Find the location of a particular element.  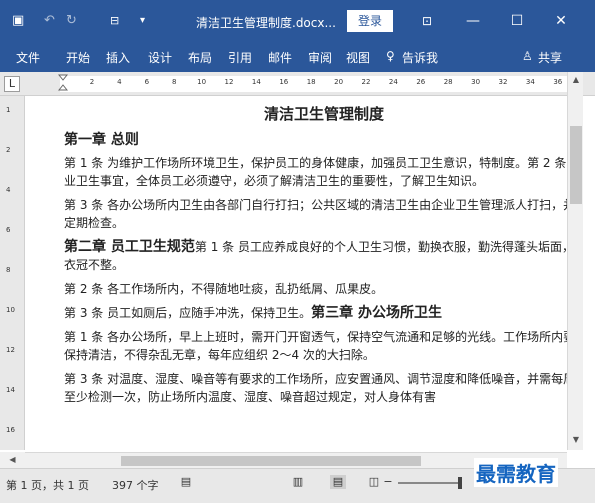

user-icon: ♙ is located at coordinates (527, 56).